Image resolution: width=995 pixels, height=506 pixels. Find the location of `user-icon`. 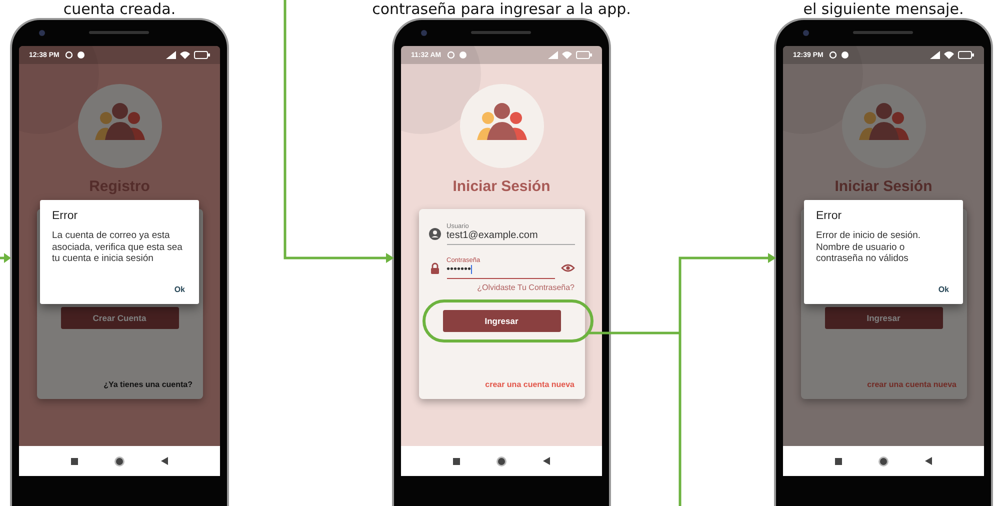

user-icon is located at coordinates (434, 234).